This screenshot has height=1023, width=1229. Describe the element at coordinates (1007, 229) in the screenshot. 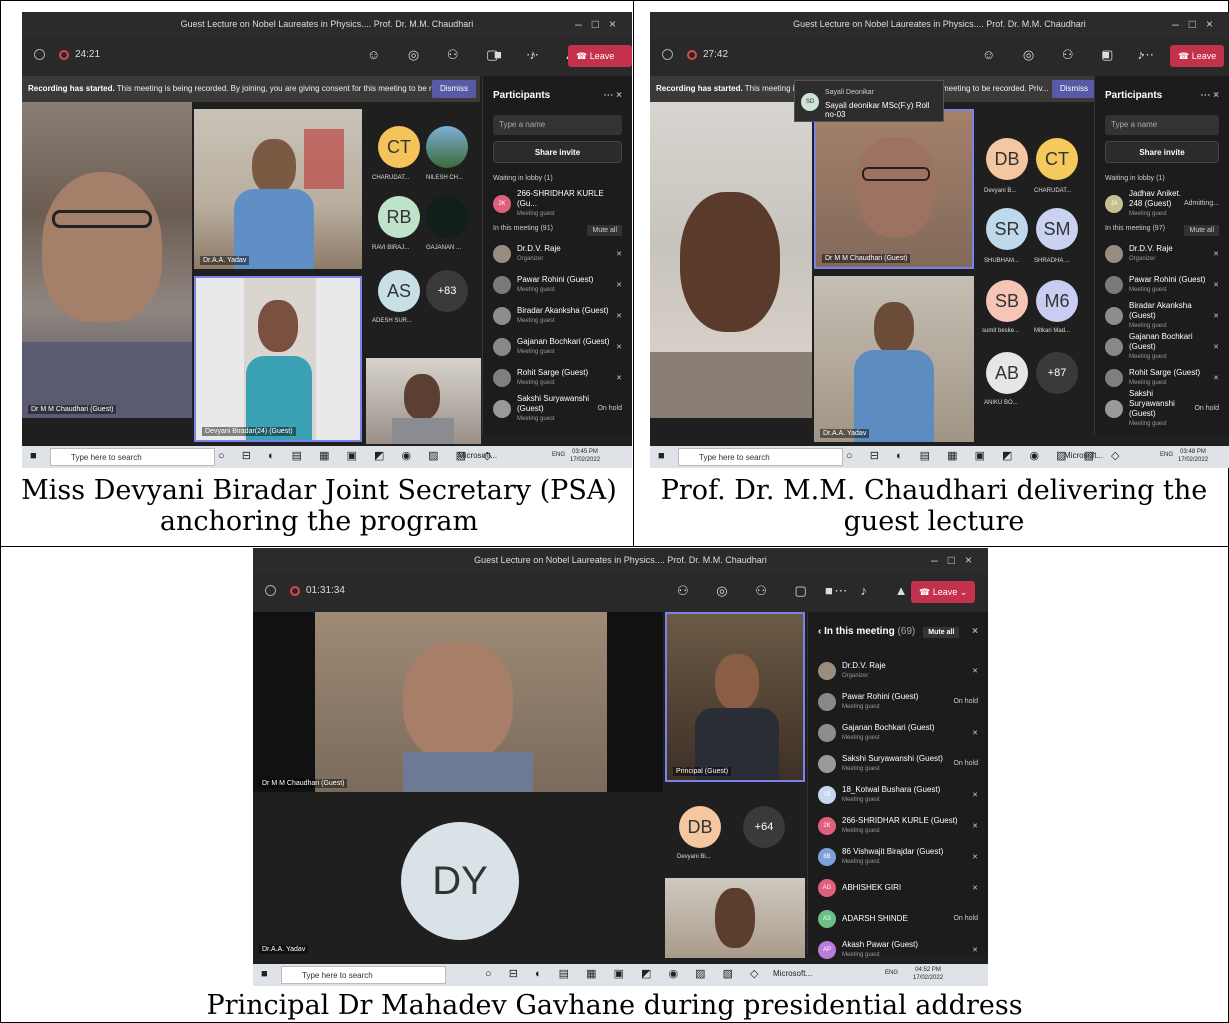

I see `avatar-tile: SR` at that location.